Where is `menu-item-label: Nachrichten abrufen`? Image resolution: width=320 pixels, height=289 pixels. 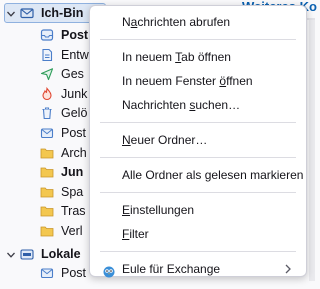
menu-item-label: Nachrichten abrufen is located at coordinates (176, 22).